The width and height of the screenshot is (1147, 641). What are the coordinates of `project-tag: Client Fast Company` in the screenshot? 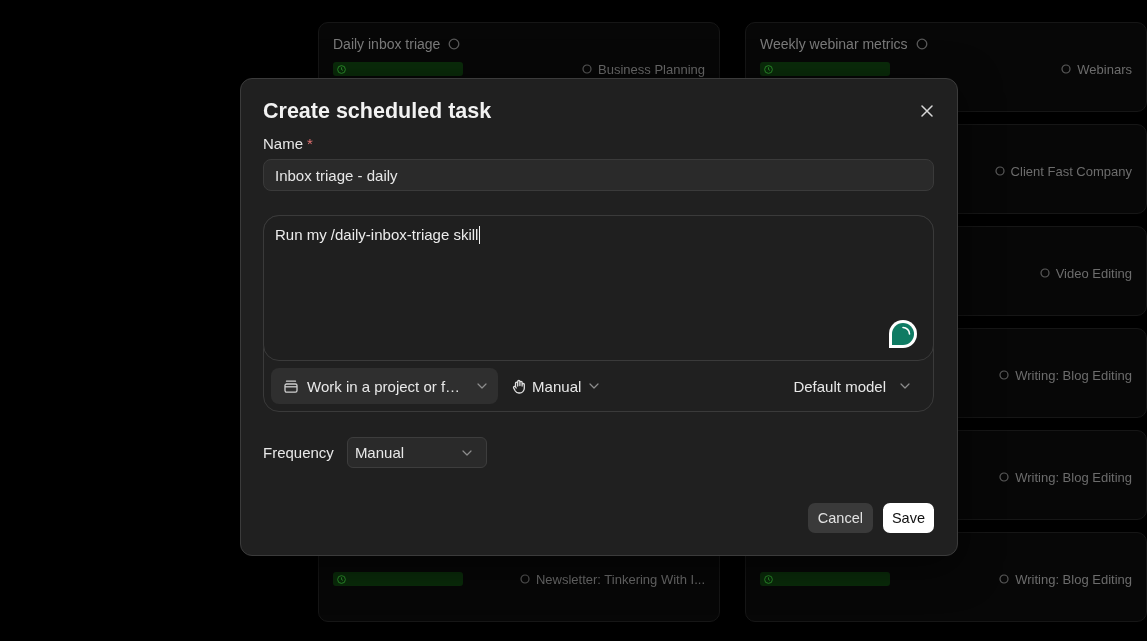 It's located at (1071, 171).